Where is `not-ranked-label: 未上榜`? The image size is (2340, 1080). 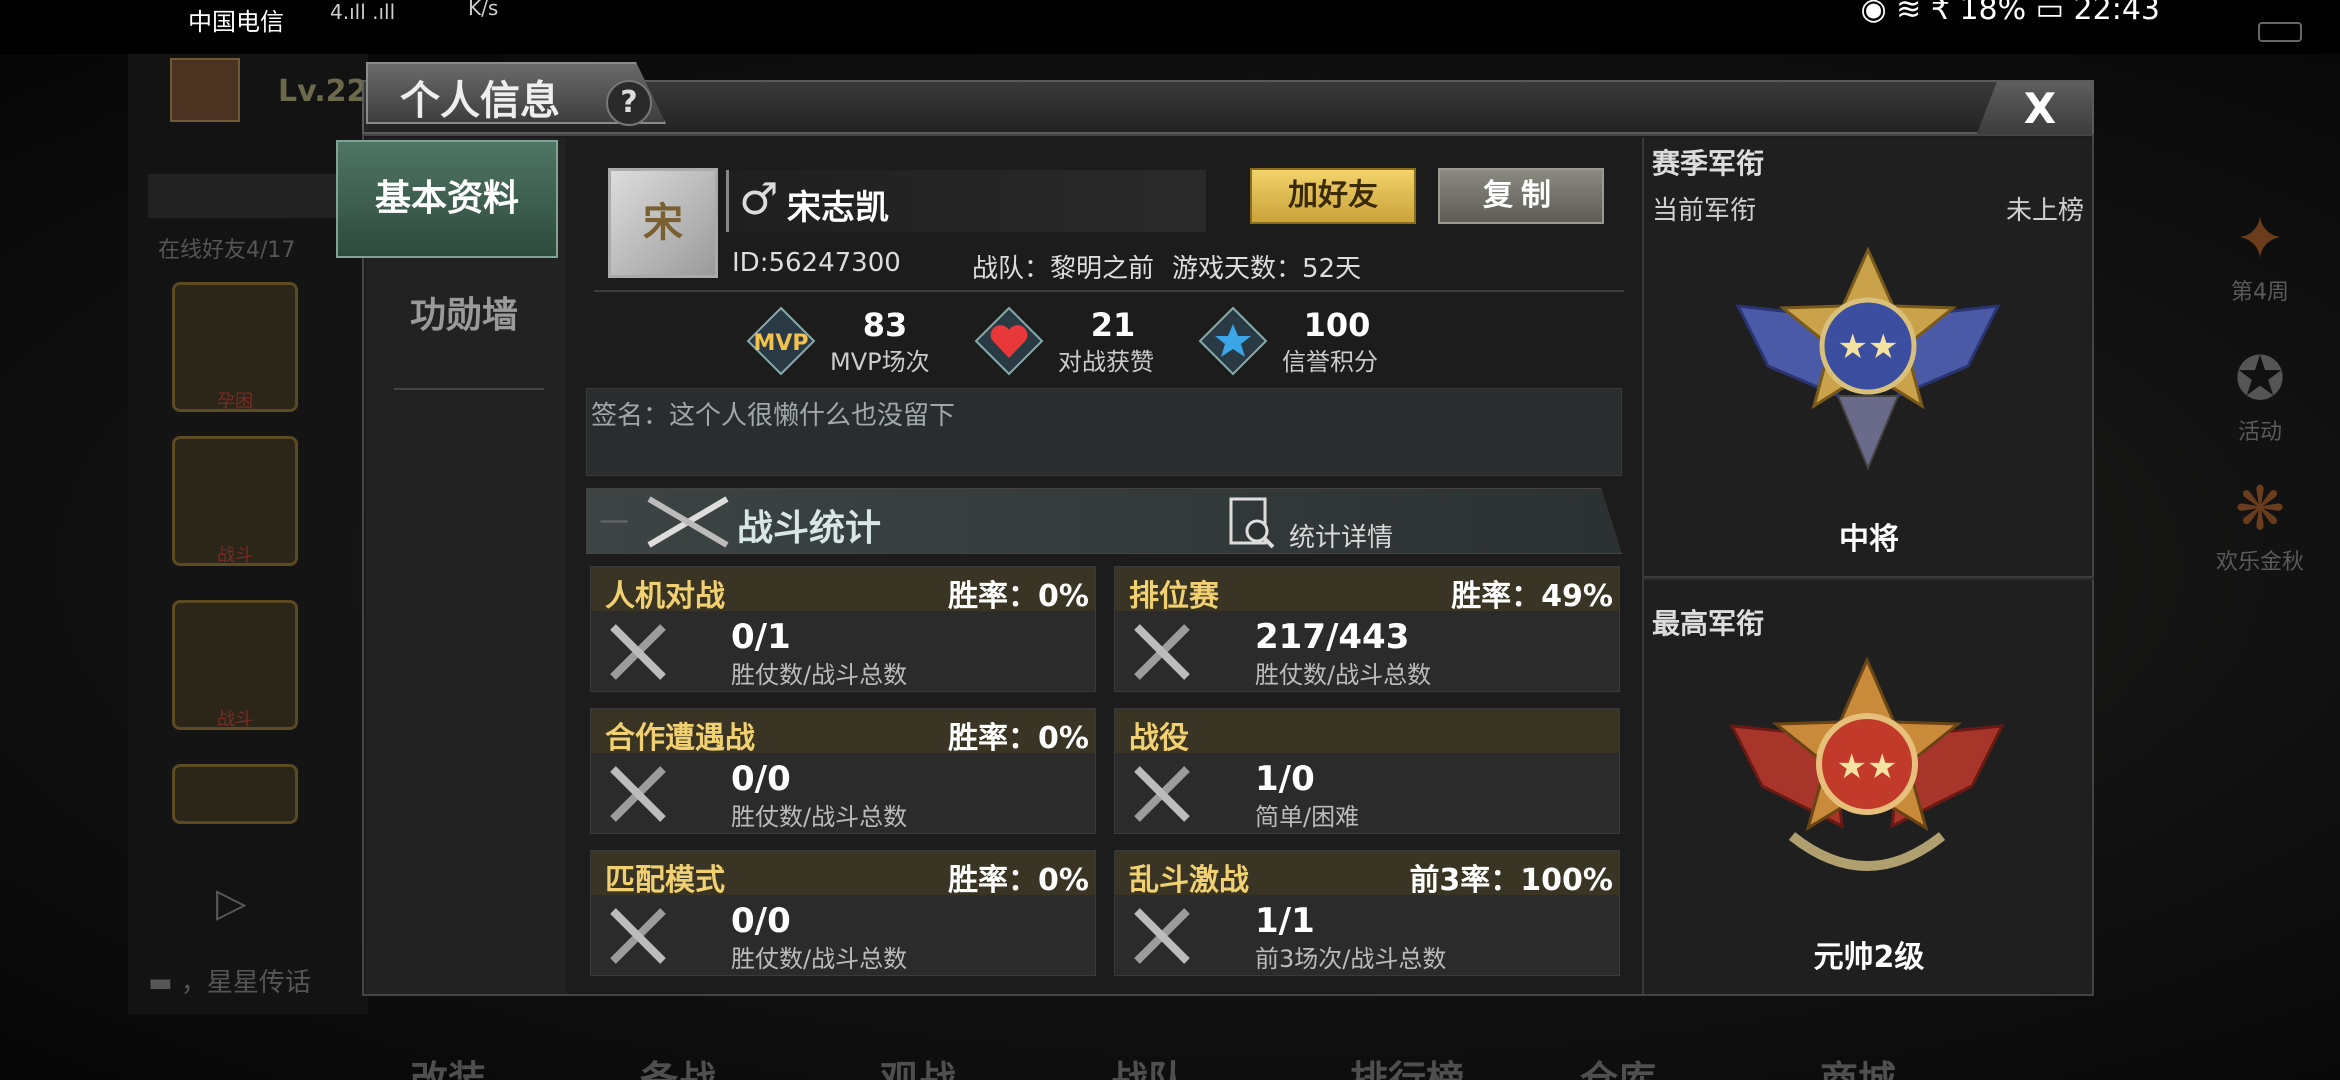
not-ranked-label: 未上榜 is located at coordinates (2044, 211).